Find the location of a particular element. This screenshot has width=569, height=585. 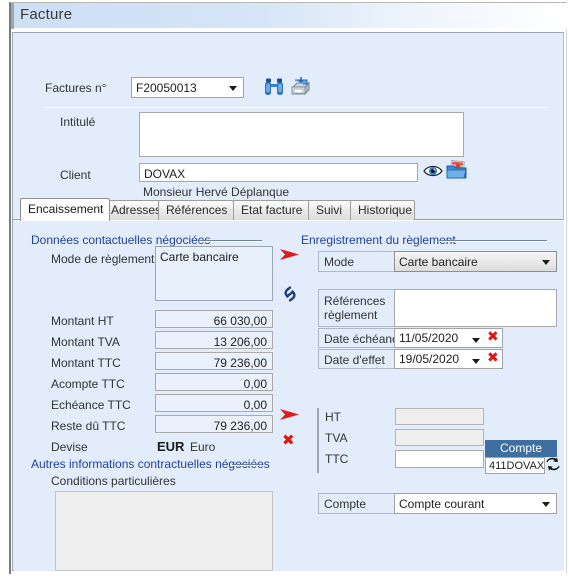

tab-label: Historique is located at coordinates (385, 210).